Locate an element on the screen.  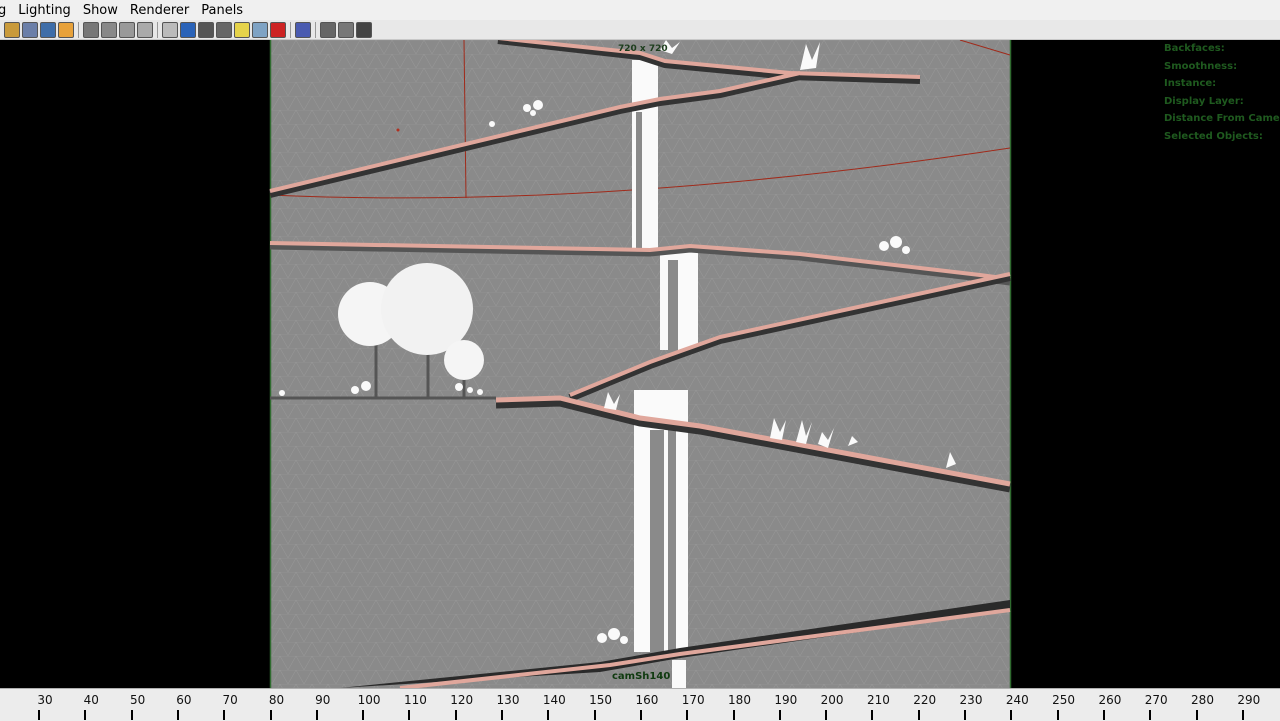
menu-panels: Panels is located at coordinates (220, 10).